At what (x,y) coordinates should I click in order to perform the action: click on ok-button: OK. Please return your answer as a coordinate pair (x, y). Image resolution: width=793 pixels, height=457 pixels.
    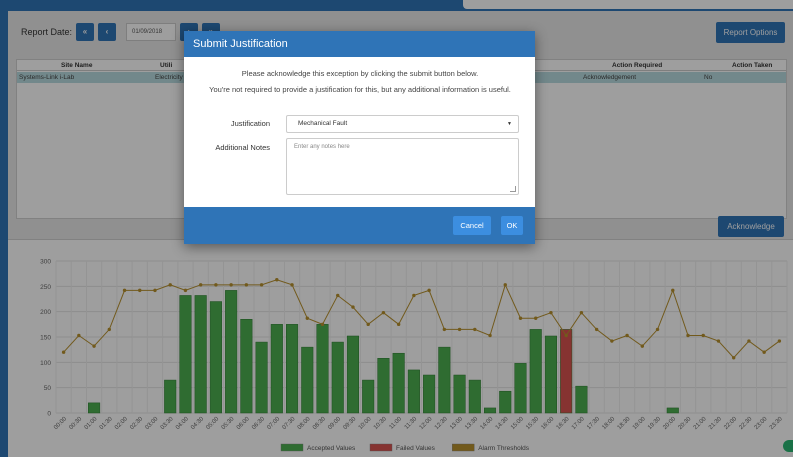
    Looking at the image, I should click on (512, 225).